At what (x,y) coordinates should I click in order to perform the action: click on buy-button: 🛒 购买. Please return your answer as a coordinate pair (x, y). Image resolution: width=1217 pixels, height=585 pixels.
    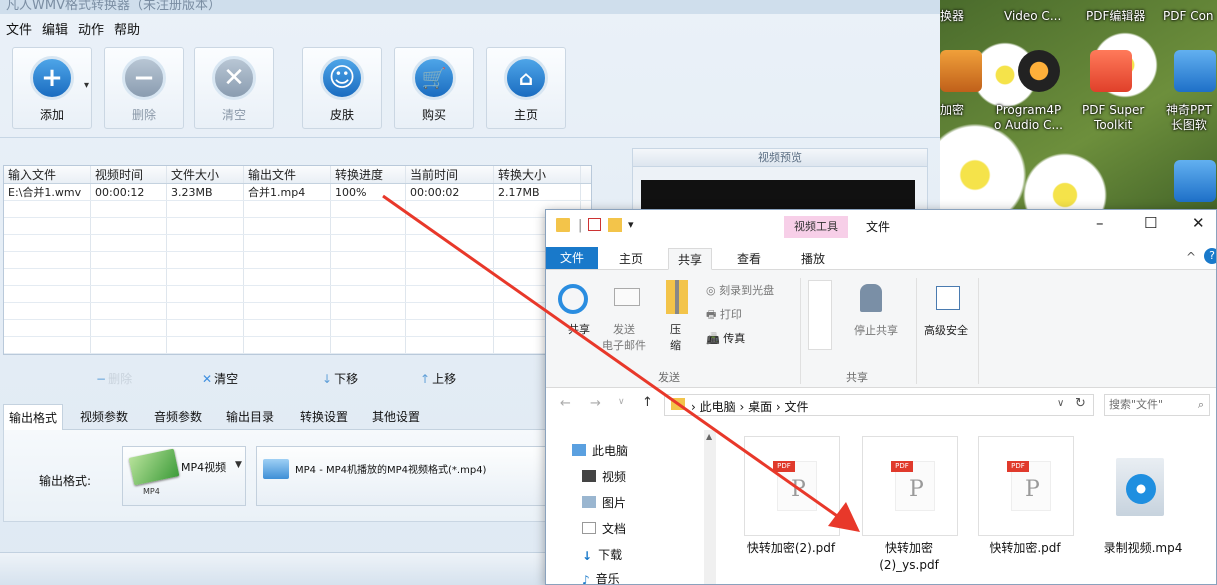
    Looking at the image, I should click on (434, 88).